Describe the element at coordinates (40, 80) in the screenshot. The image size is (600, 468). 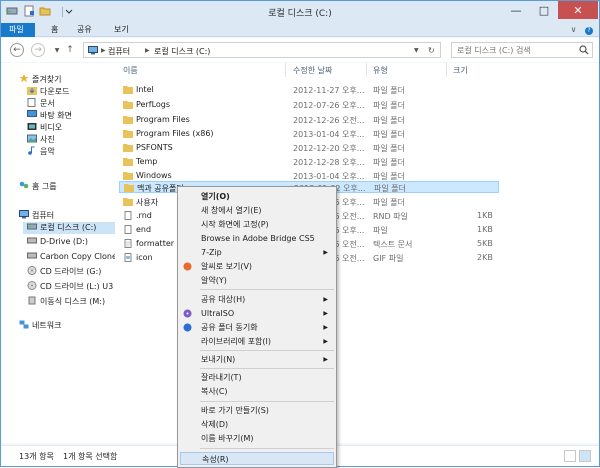
I see `nav-favorites: 즐겨찾기` at that location.